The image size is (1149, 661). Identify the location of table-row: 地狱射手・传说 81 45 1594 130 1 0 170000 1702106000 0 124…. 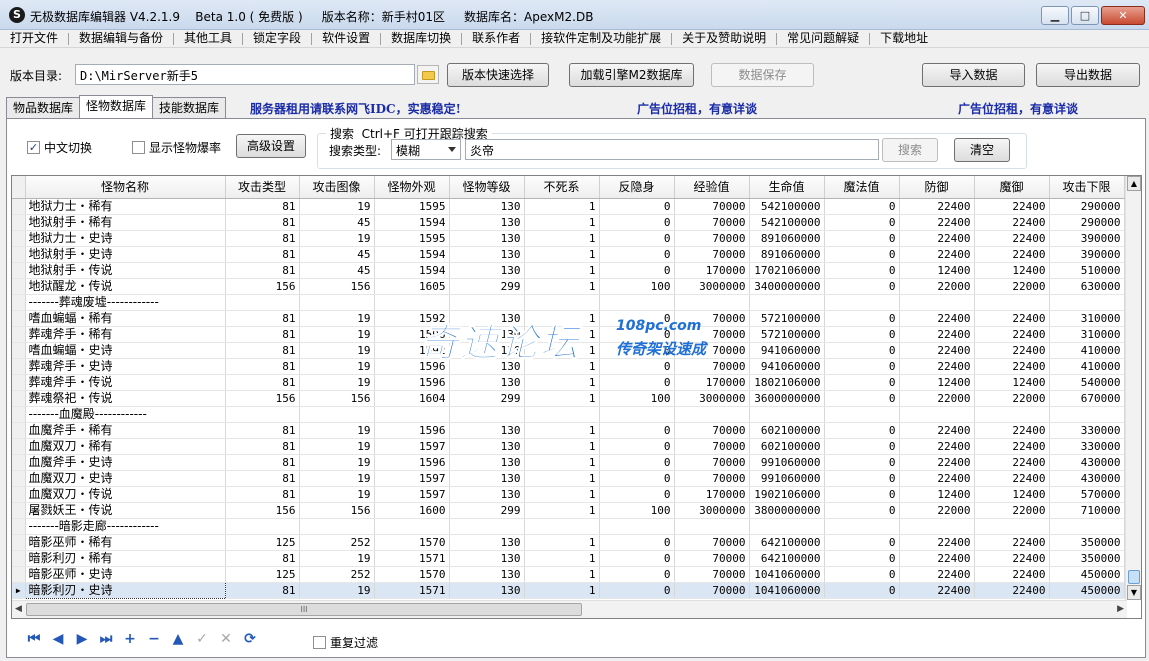
(568, 270).